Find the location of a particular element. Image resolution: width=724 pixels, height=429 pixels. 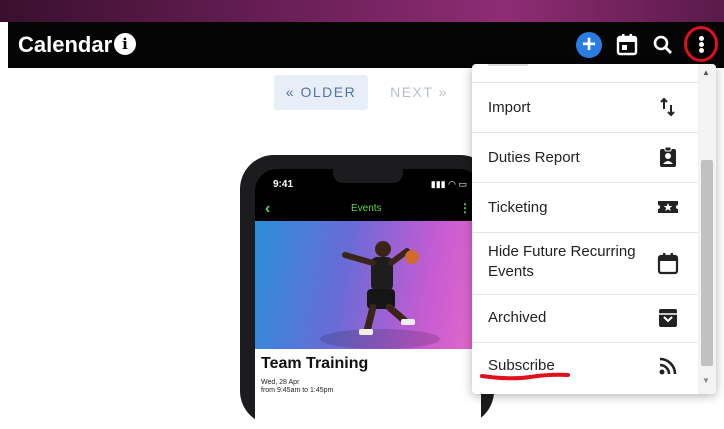

menu-item-label: Import is located at coordinates (509, 107).